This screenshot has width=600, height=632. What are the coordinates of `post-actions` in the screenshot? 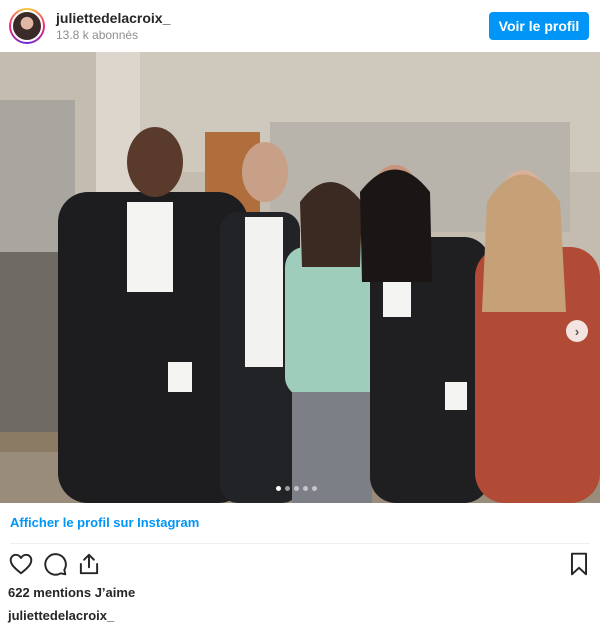 It's located at (300, 565).